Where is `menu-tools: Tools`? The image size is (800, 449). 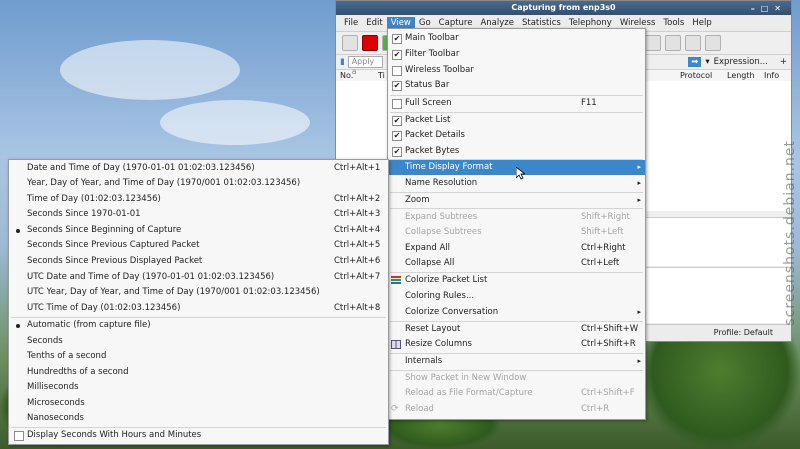
menu-tools: Tools is located at coordinates (673, 23).